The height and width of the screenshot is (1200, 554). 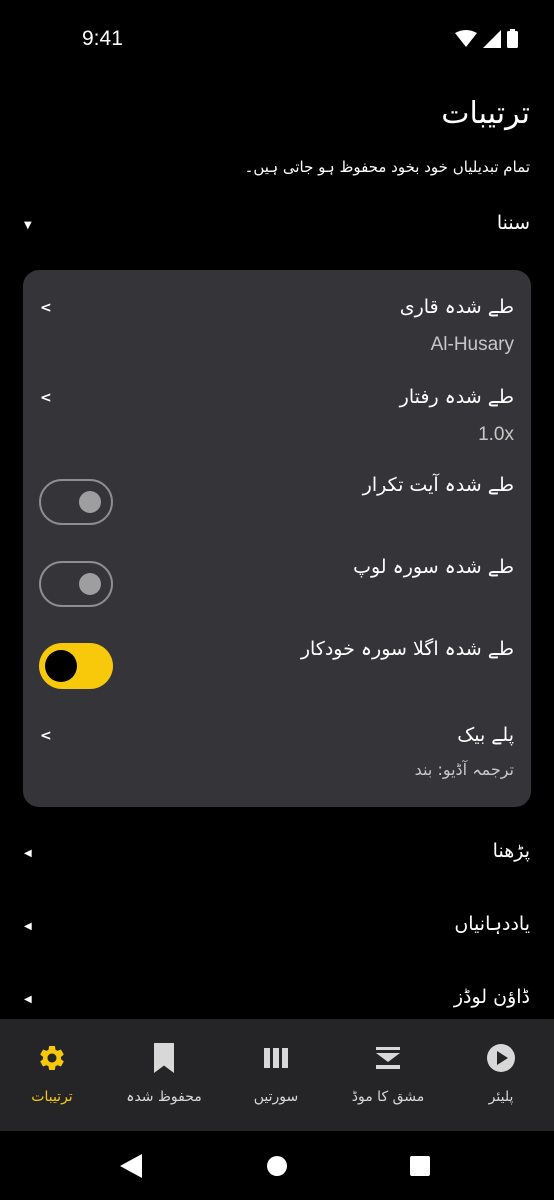 What do you see at coordinates (277, 854) in the screenshot?
I see `section-header-reading: پڑھنا ◀` at bounding box center [277, 854].